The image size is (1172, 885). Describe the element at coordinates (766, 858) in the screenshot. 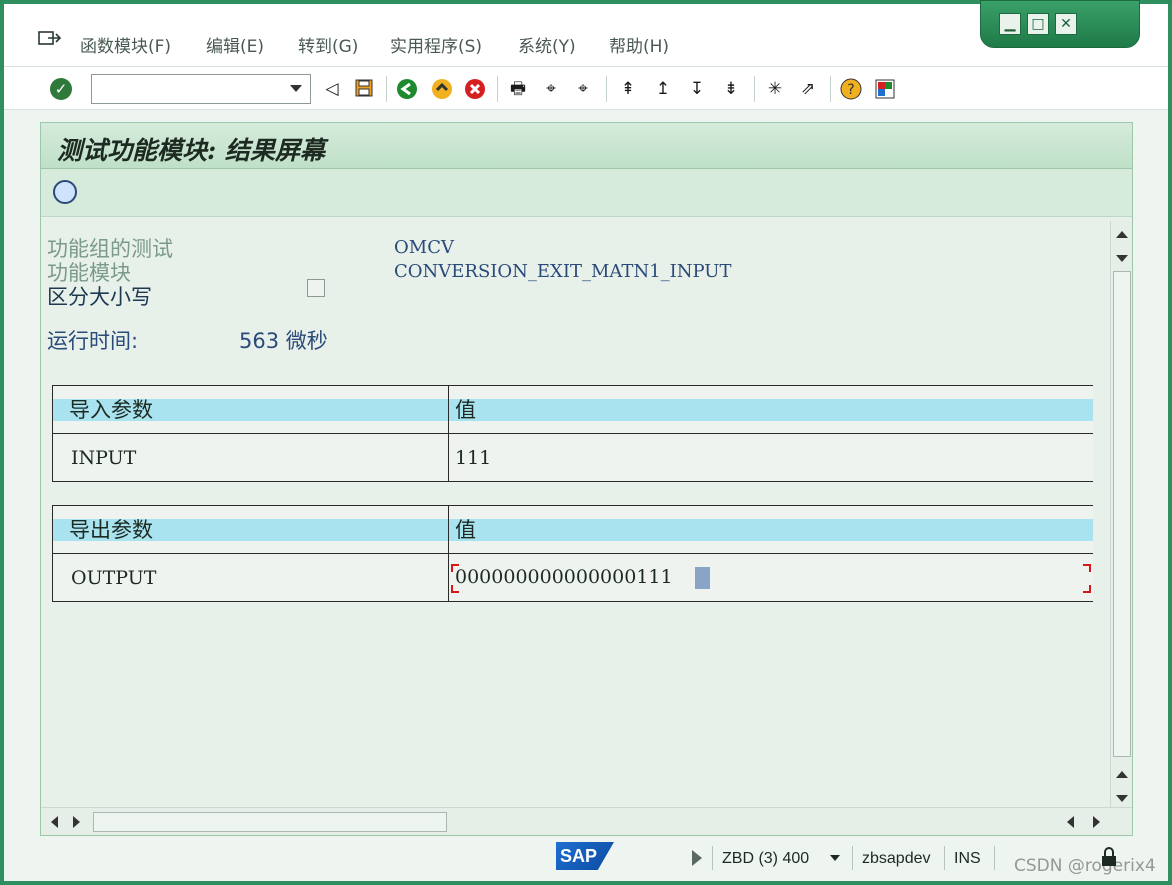

I see `system-info: ZBD (3) 400` at that location.